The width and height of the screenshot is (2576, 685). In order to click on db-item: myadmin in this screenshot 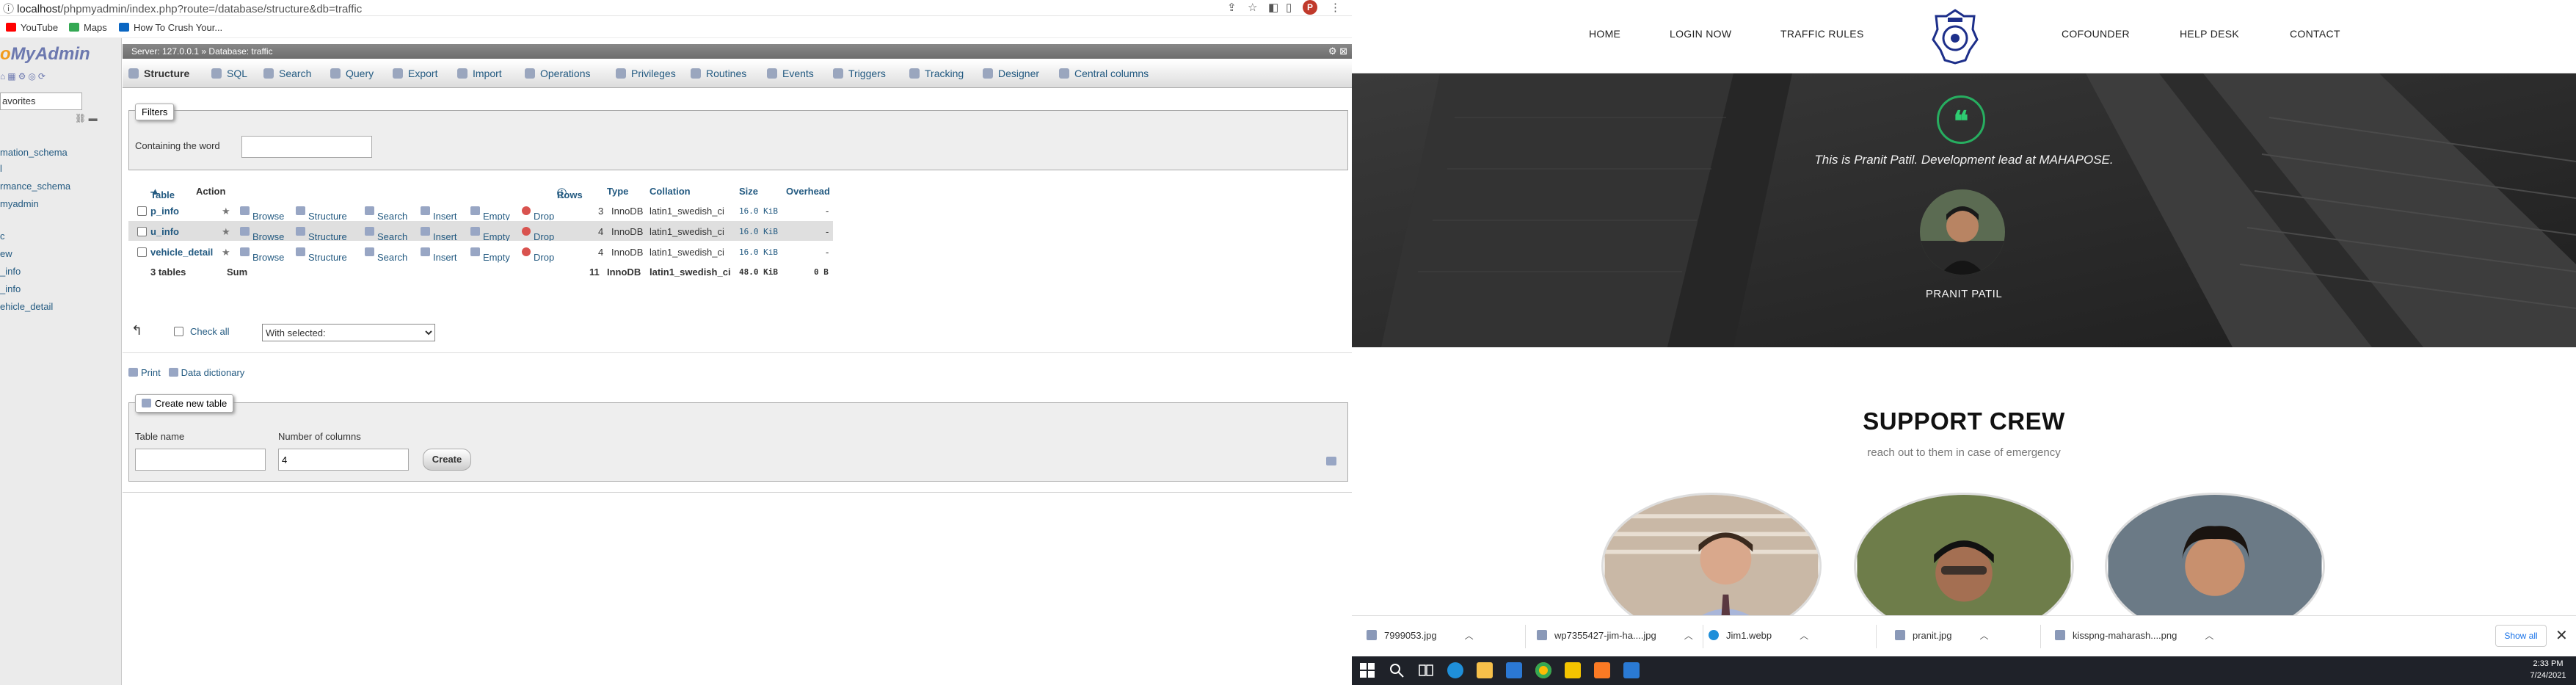, I will do `click(19, 203)`.